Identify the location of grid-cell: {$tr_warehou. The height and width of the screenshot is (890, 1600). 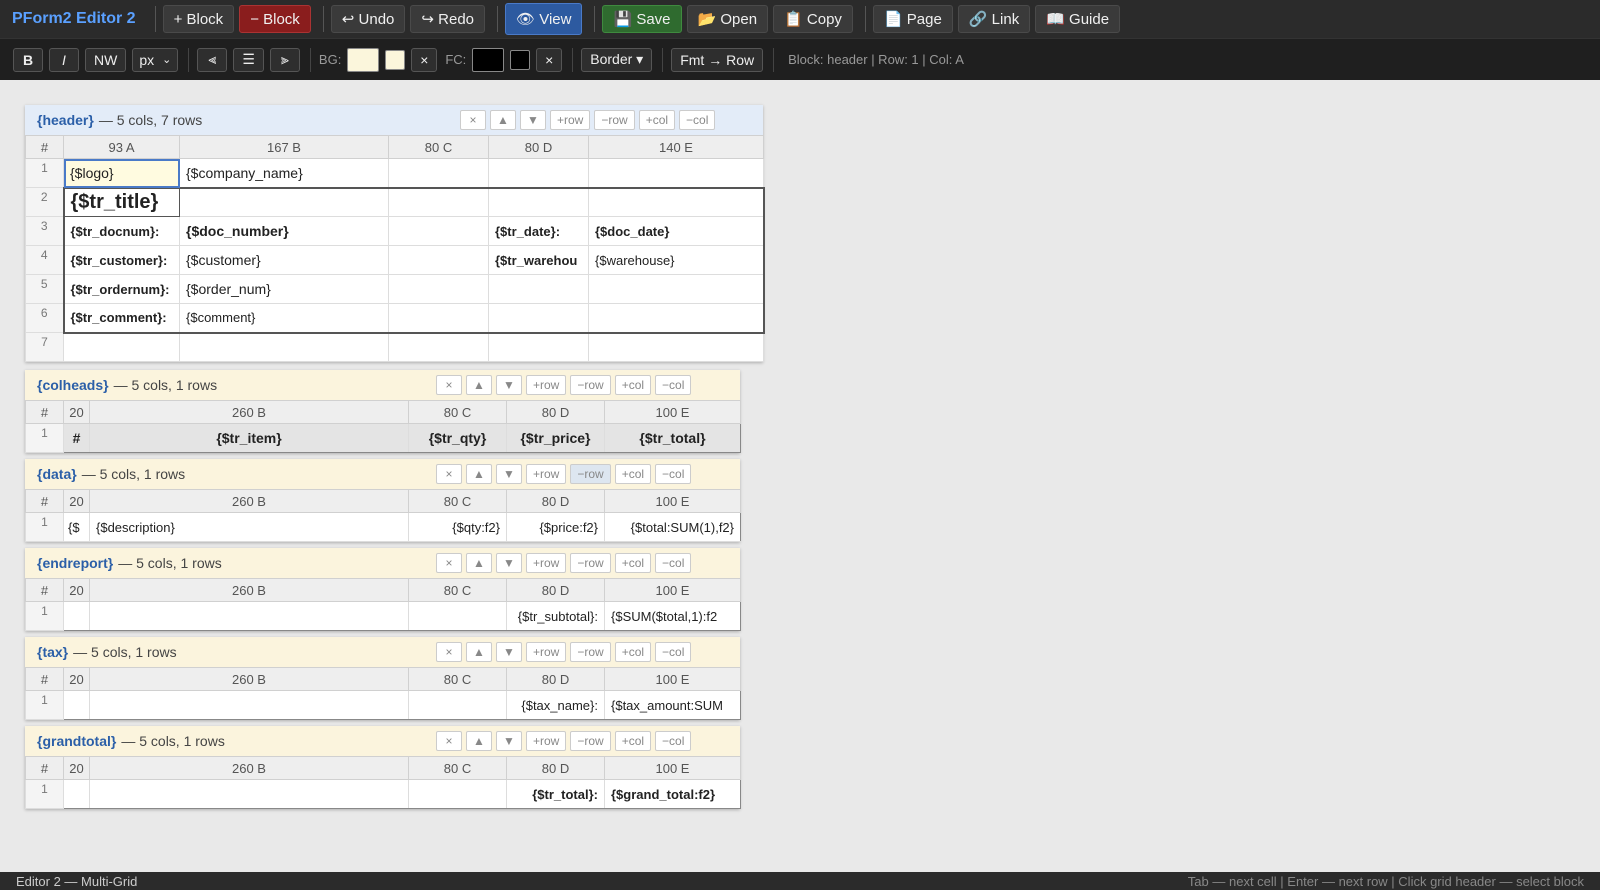
(538, 260).